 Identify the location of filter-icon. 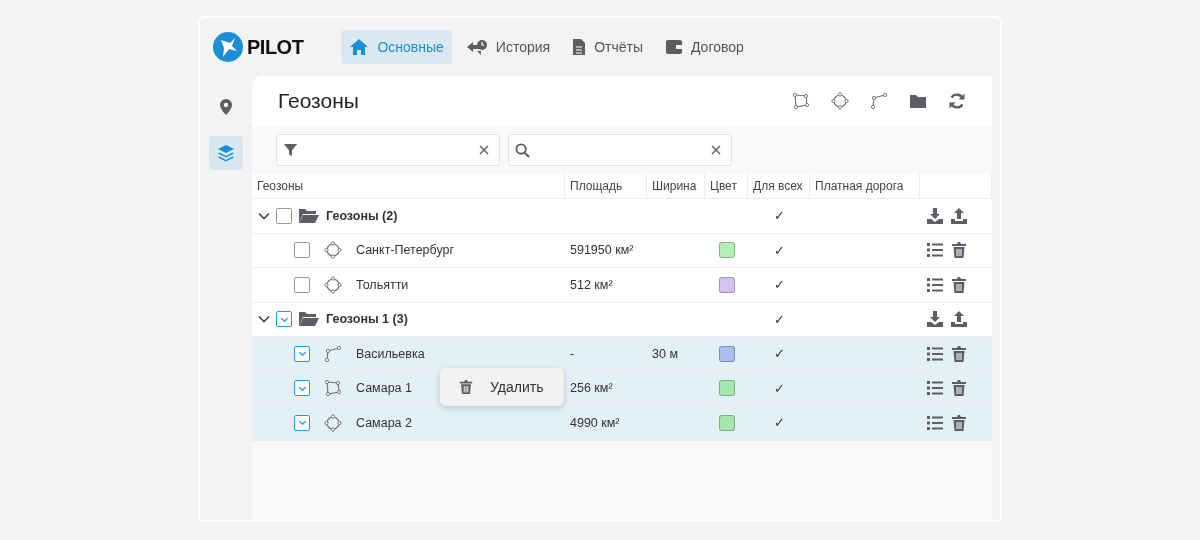
(290, 150).